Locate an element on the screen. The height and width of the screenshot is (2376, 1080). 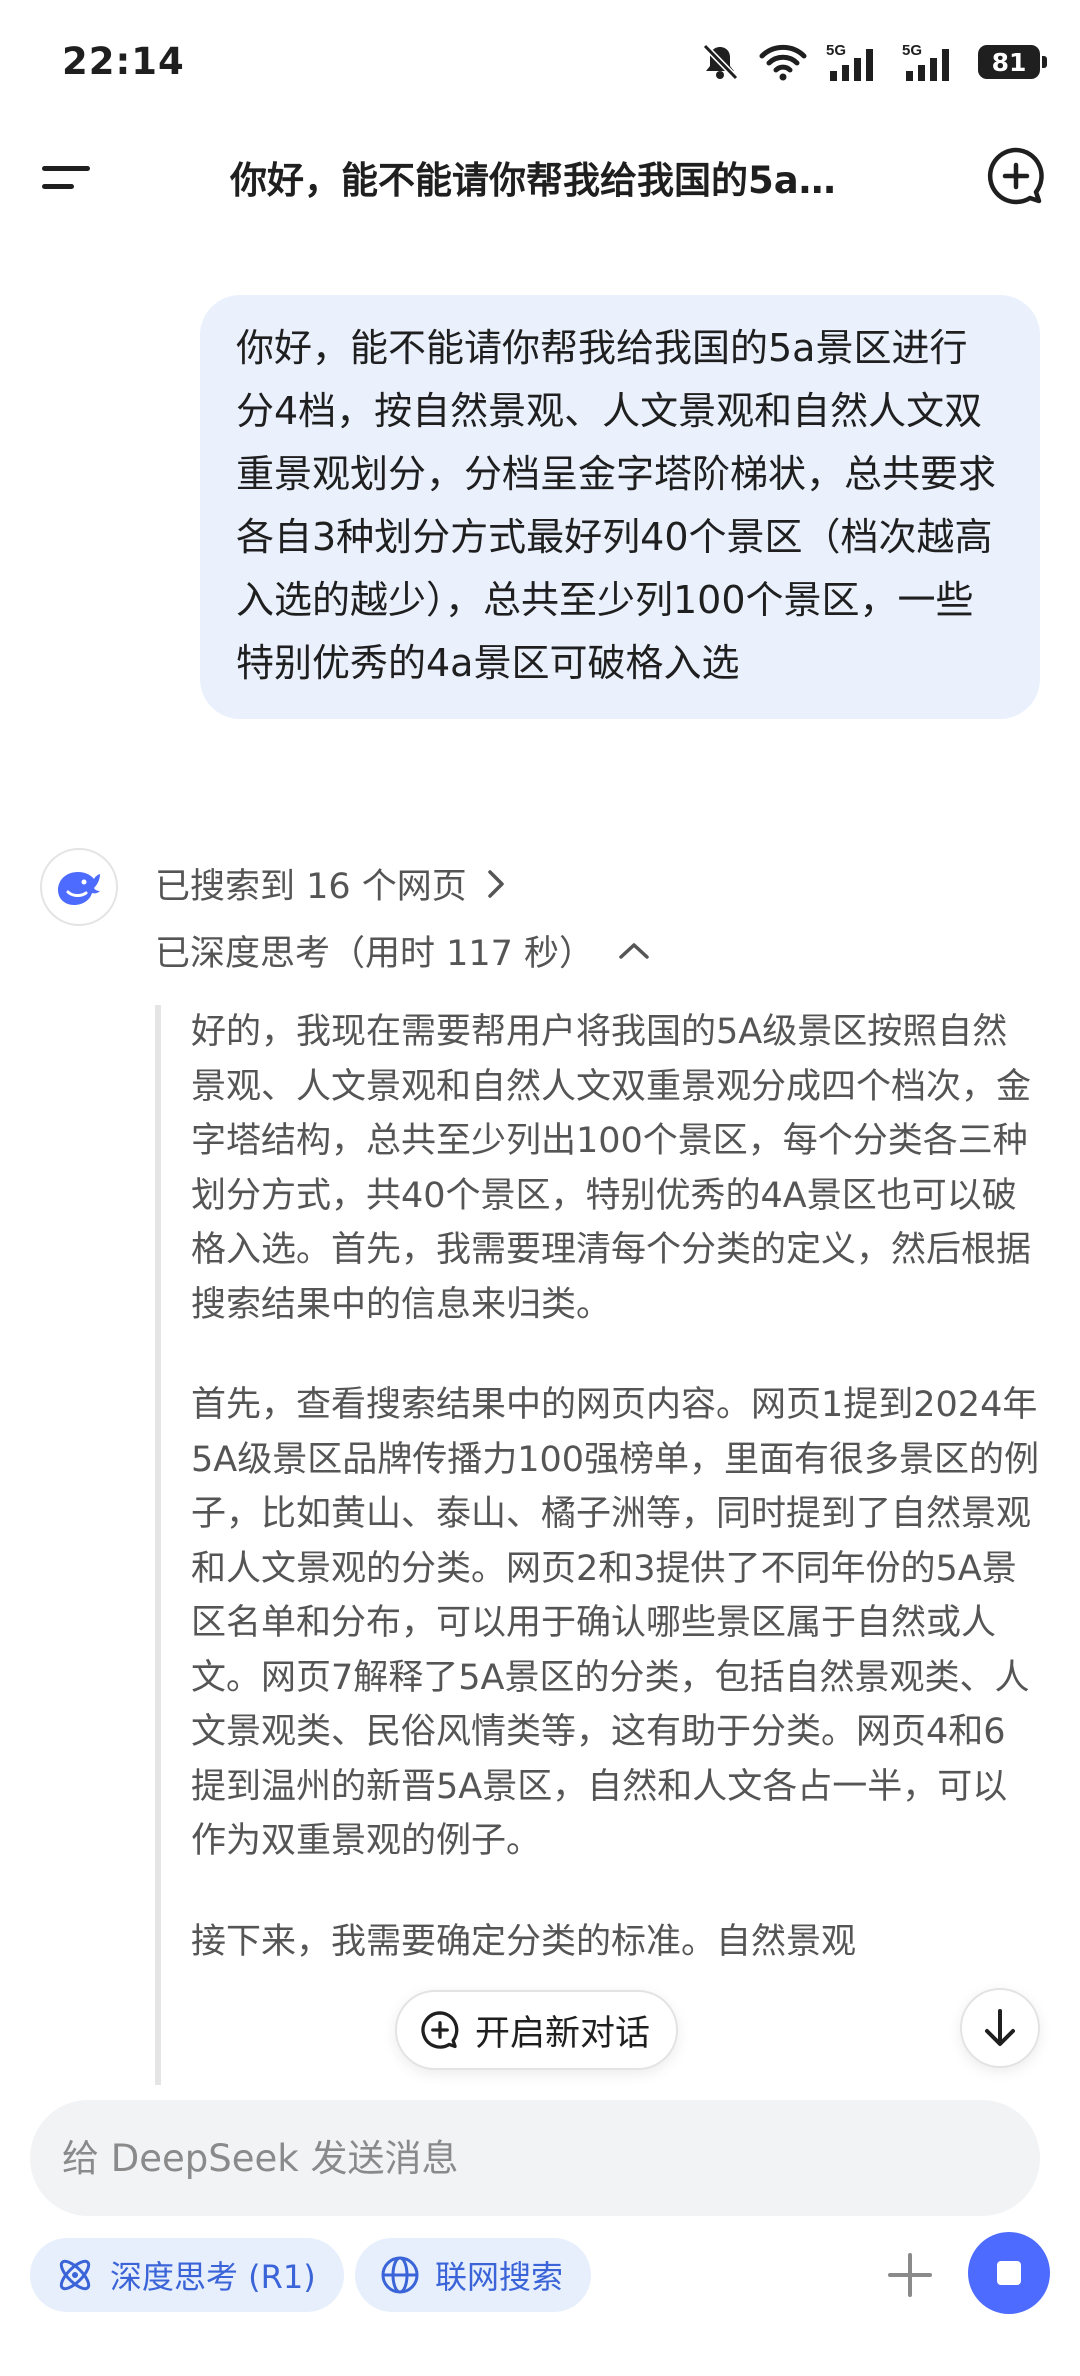
attach-button is located at coordinates (910, 2275).